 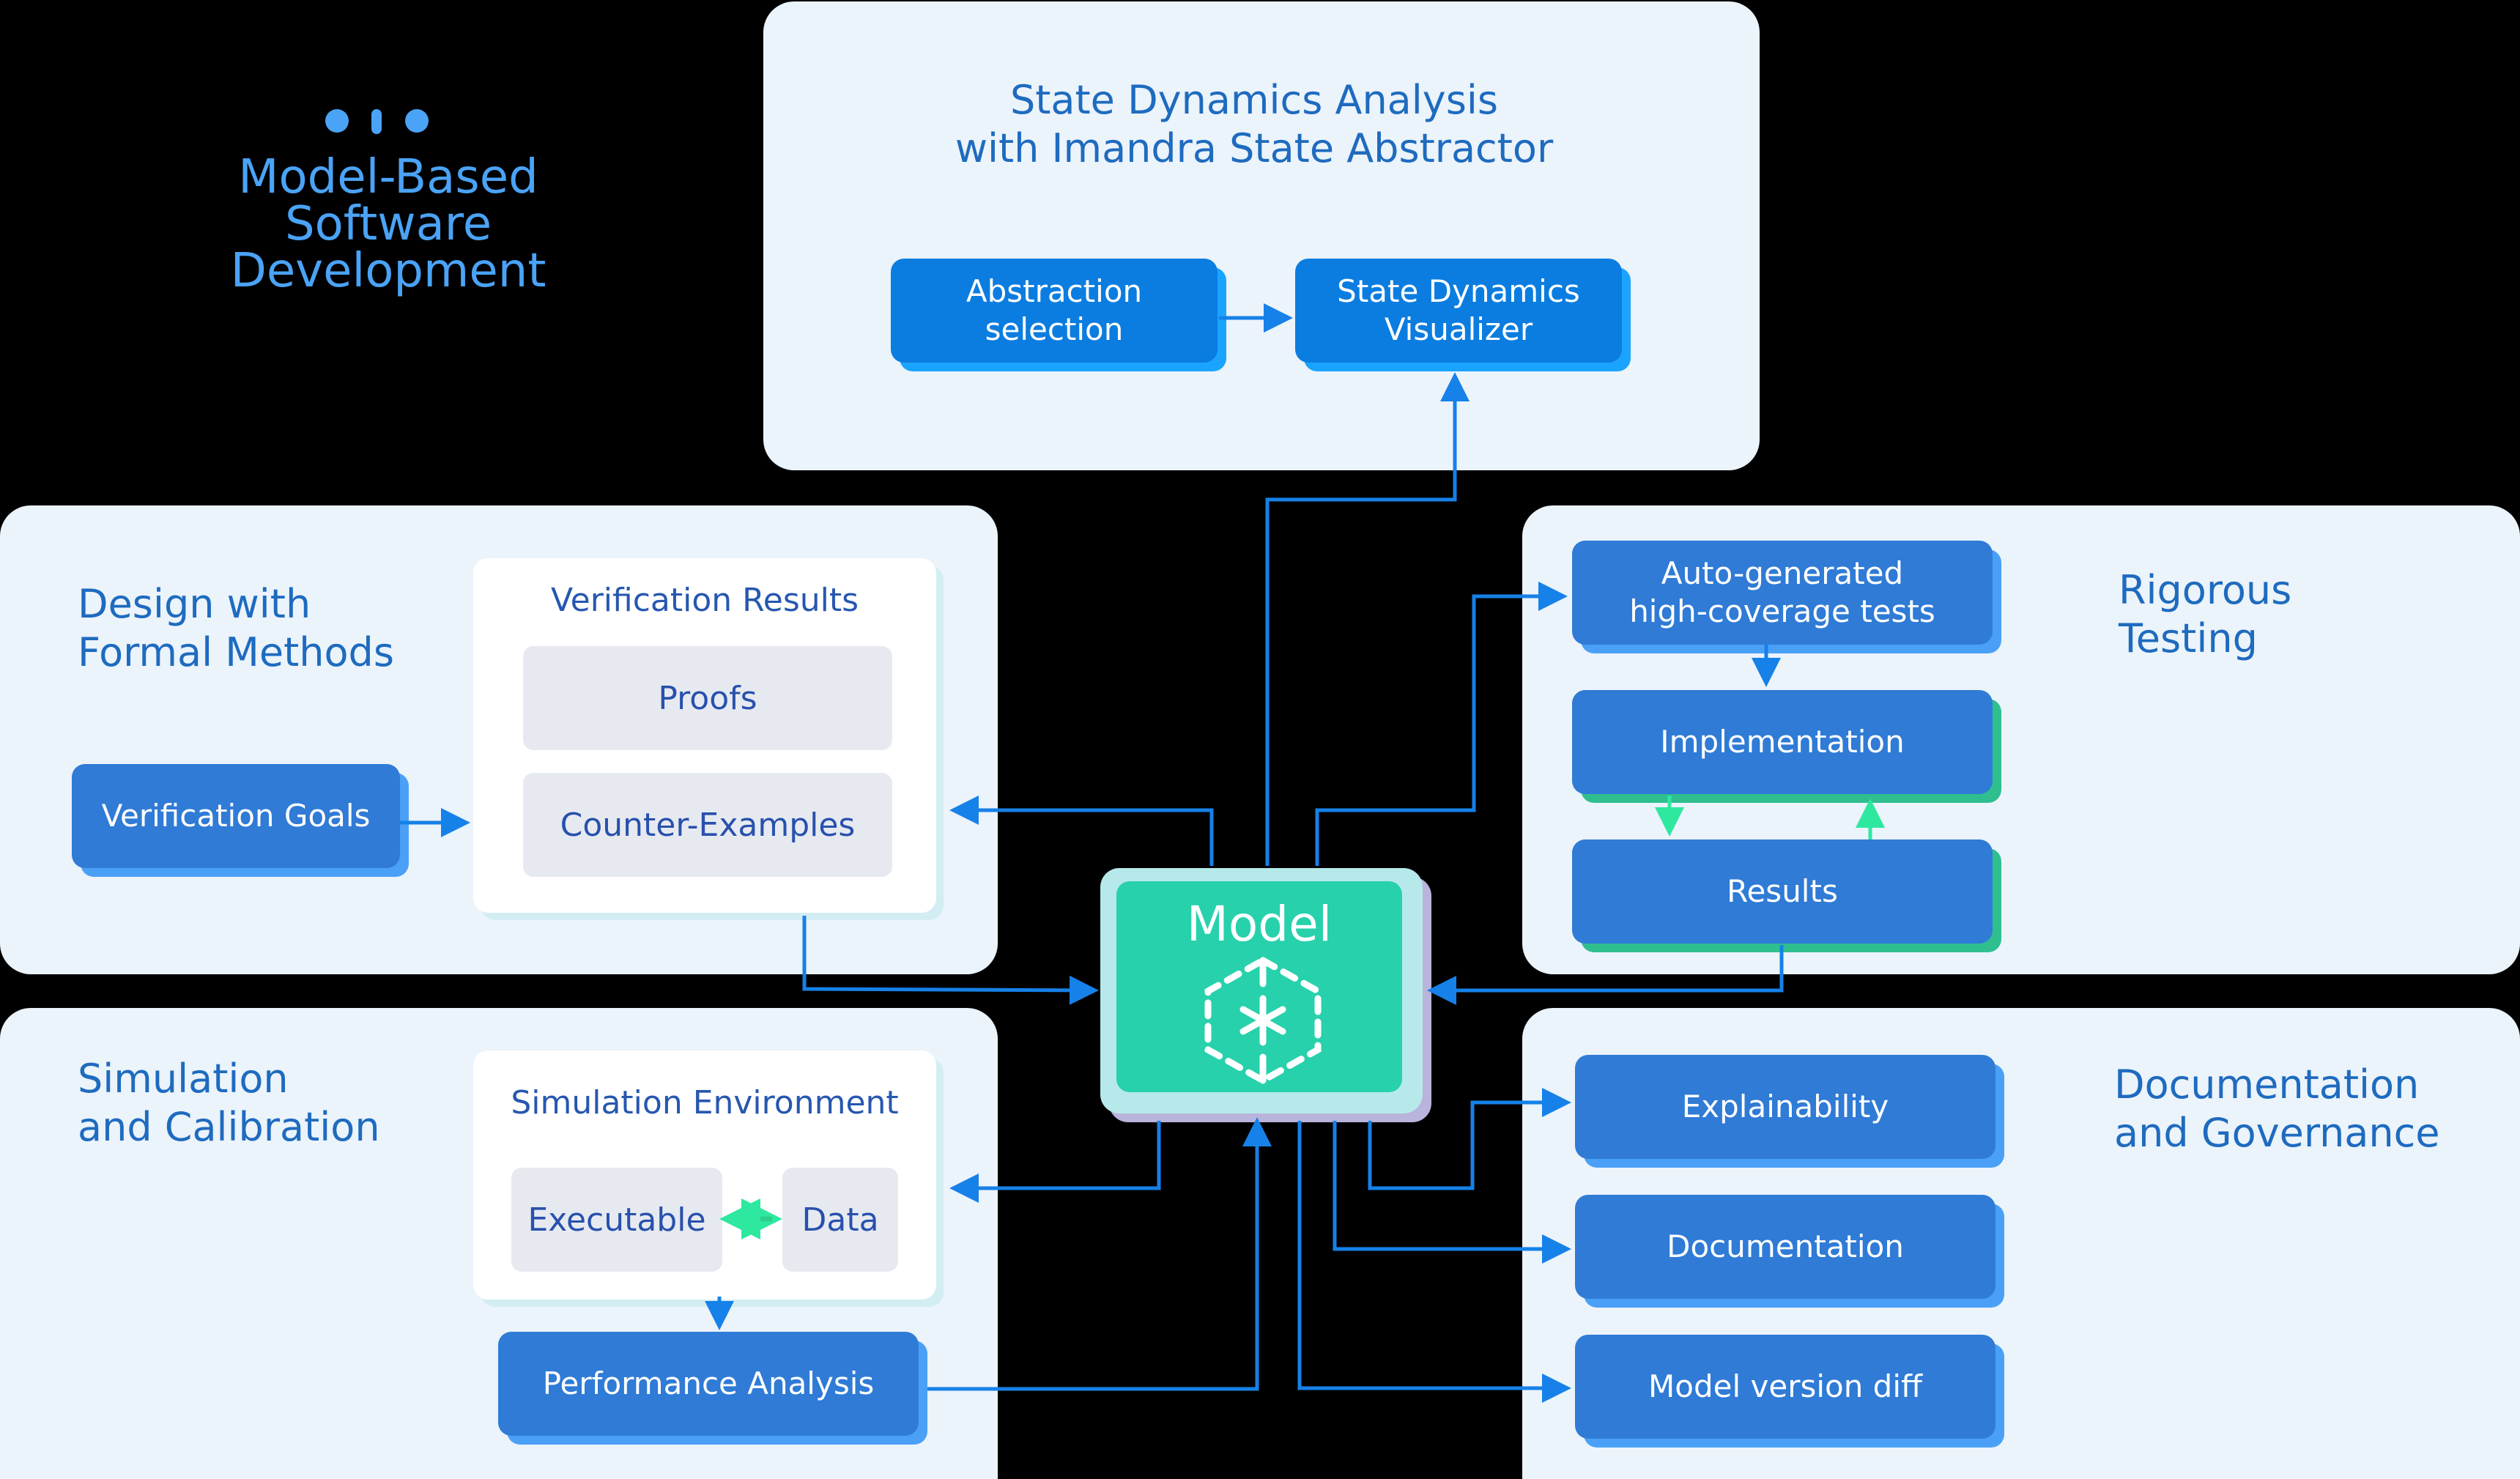 I want to click on node-performance-analysis: Performance Analysis, so click(x=708, y=1384).